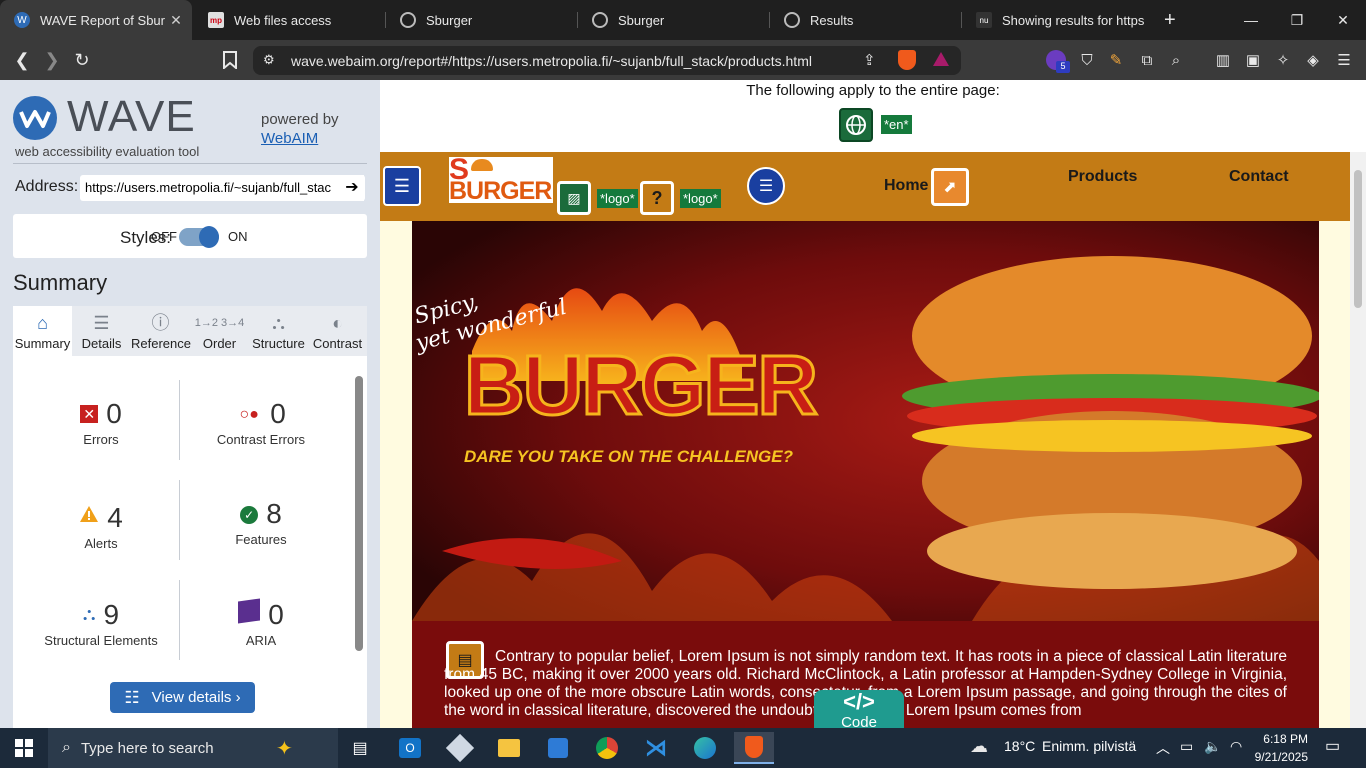 The height and width of the screenshot is (768, 1366). I want to click on clock-time: 6:18 PM, so click(1282, 739).